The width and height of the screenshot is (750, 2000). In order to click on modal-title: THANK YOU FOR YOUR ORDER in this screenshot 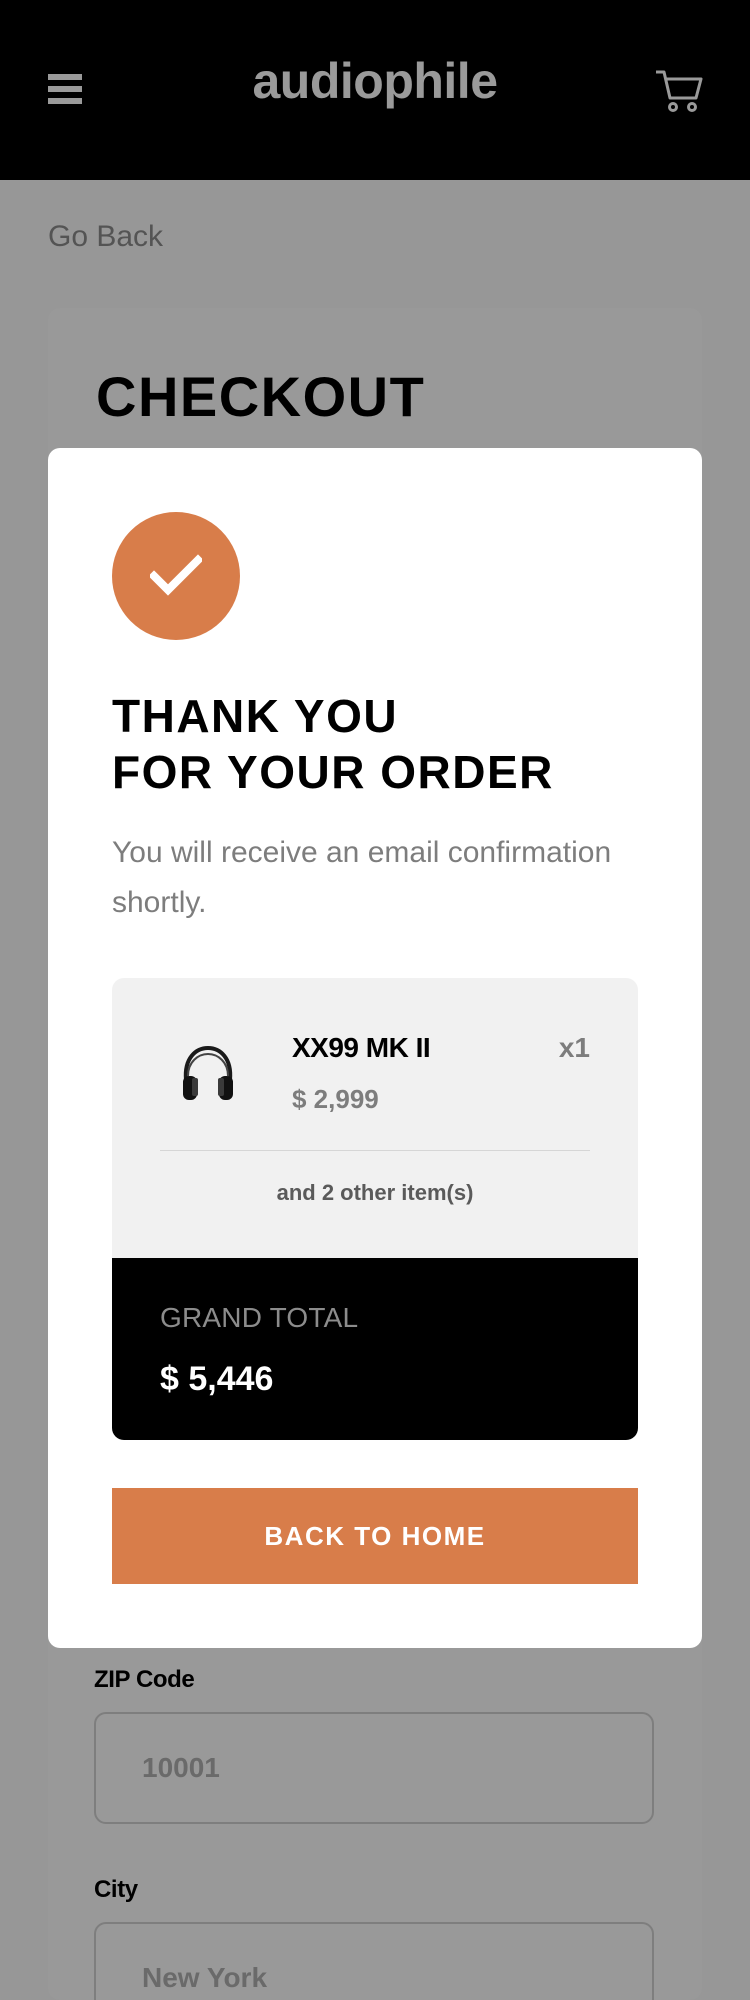, I will do `click(333, 744)`.